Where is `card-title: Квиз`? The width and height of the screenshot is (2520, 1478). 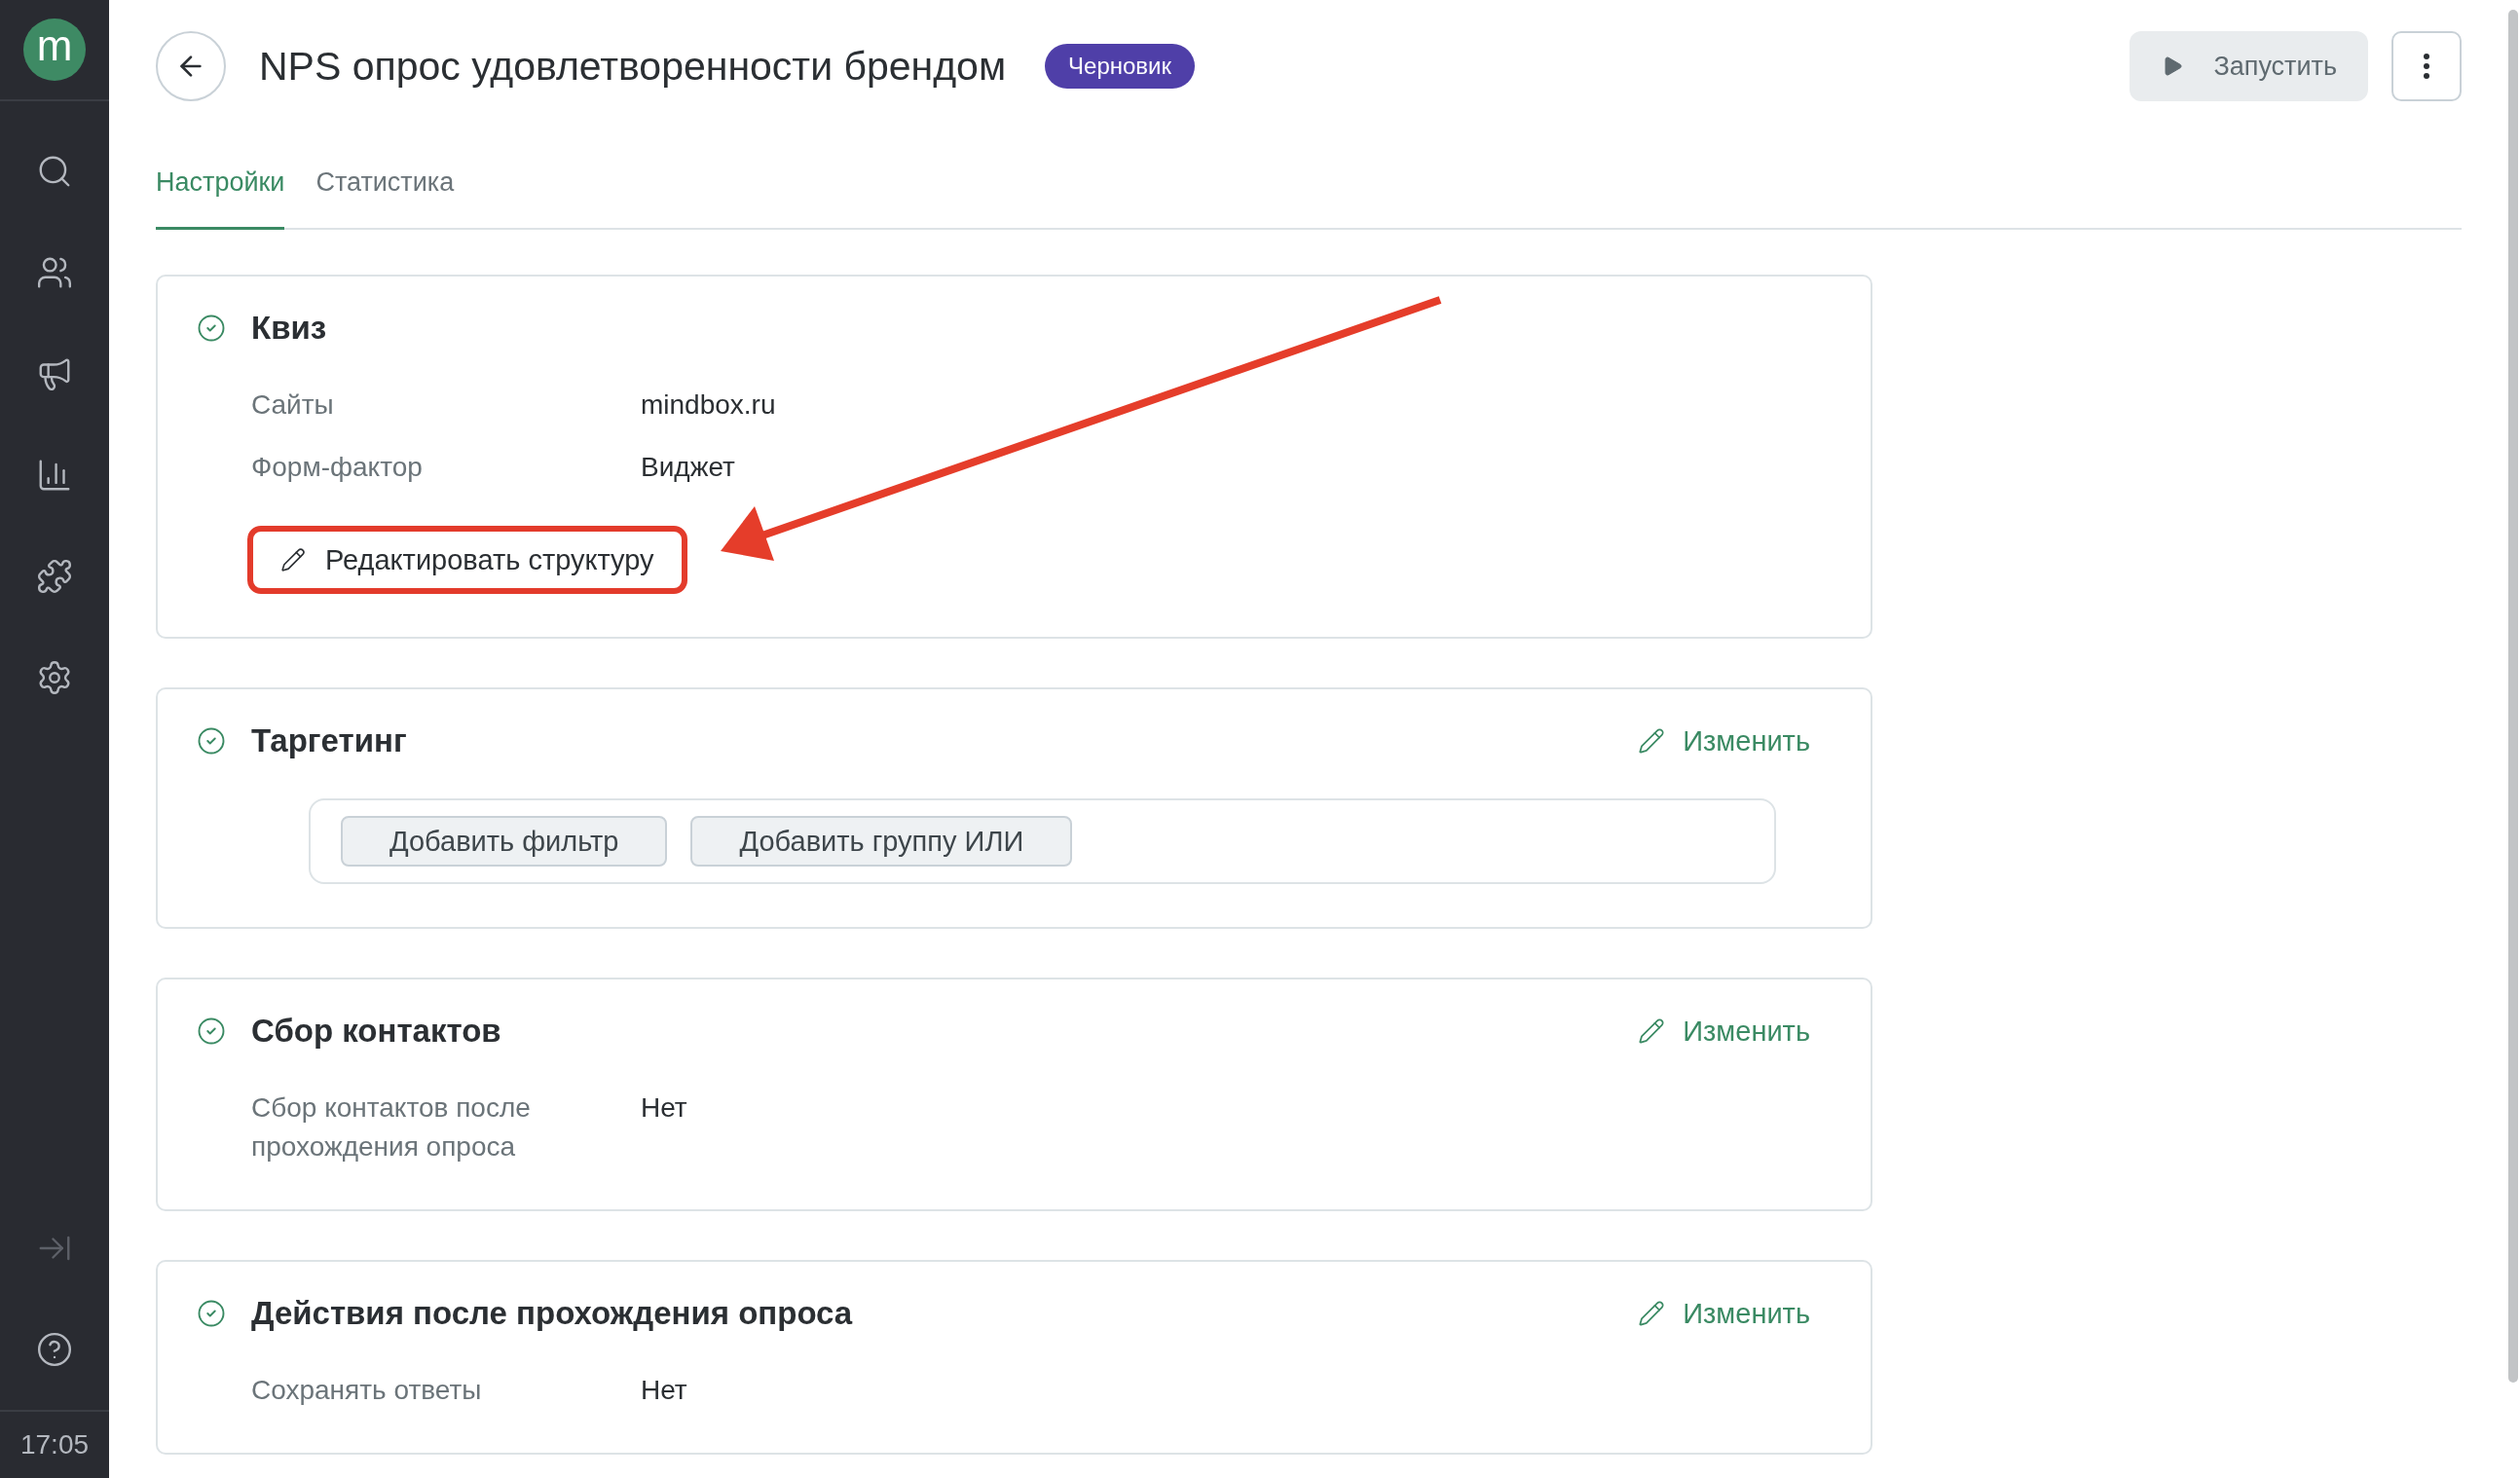
card-title: Квиз is located at coordinates (289, 328).